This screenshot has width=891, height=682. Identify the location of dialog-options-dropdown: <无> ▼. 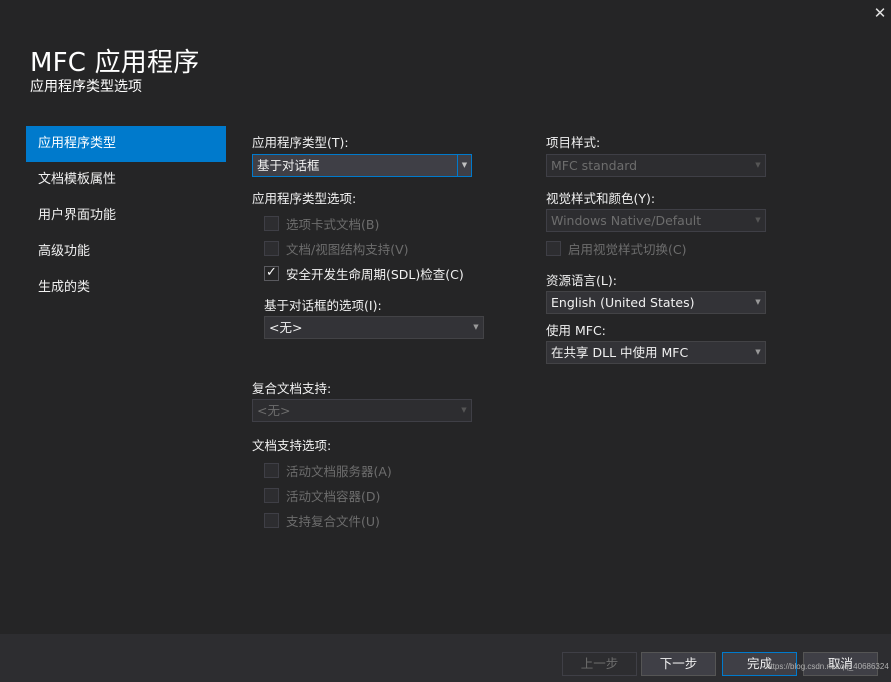
(374, 327).